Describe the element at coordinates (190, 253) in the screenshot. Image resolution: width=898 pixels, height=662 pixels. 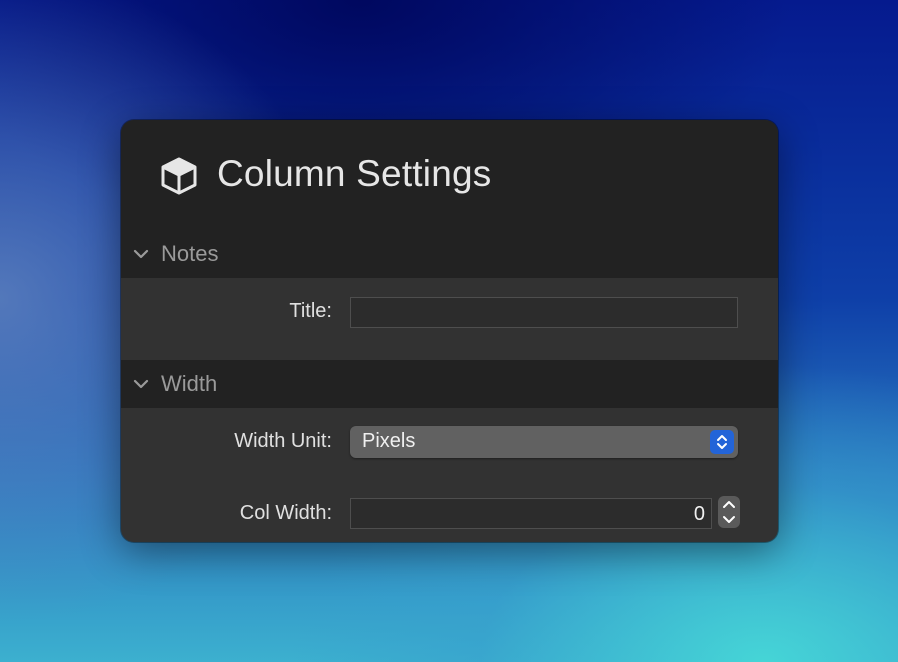
I see `section-label-notes: Notes` at that location.